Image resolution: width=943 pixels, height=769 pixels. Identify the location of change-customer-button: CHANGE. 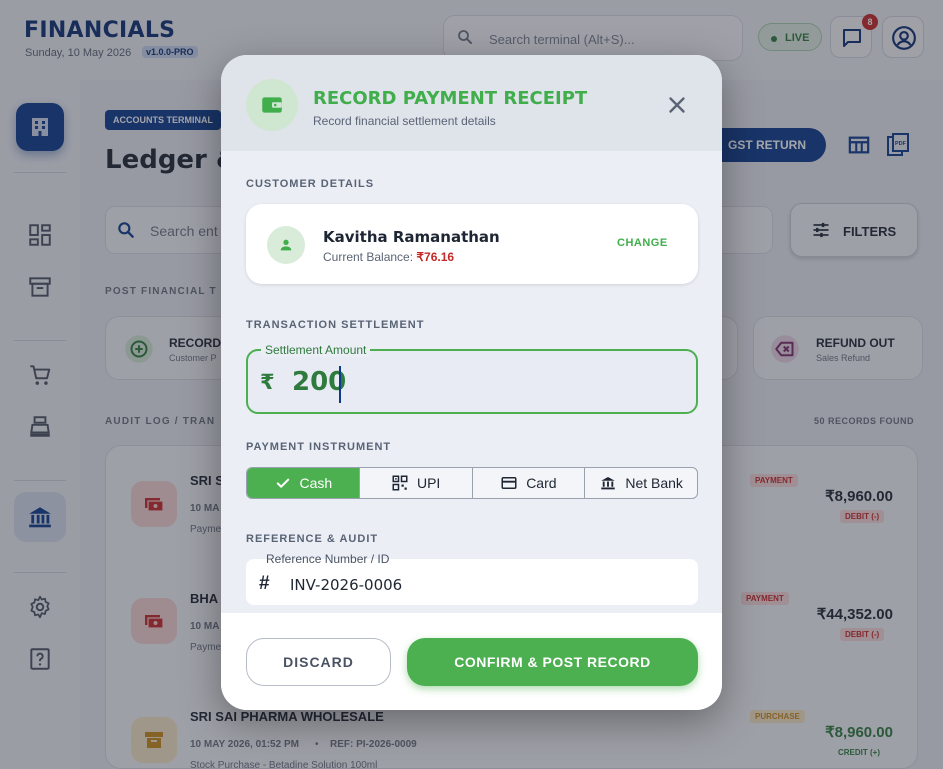
(642, 243).